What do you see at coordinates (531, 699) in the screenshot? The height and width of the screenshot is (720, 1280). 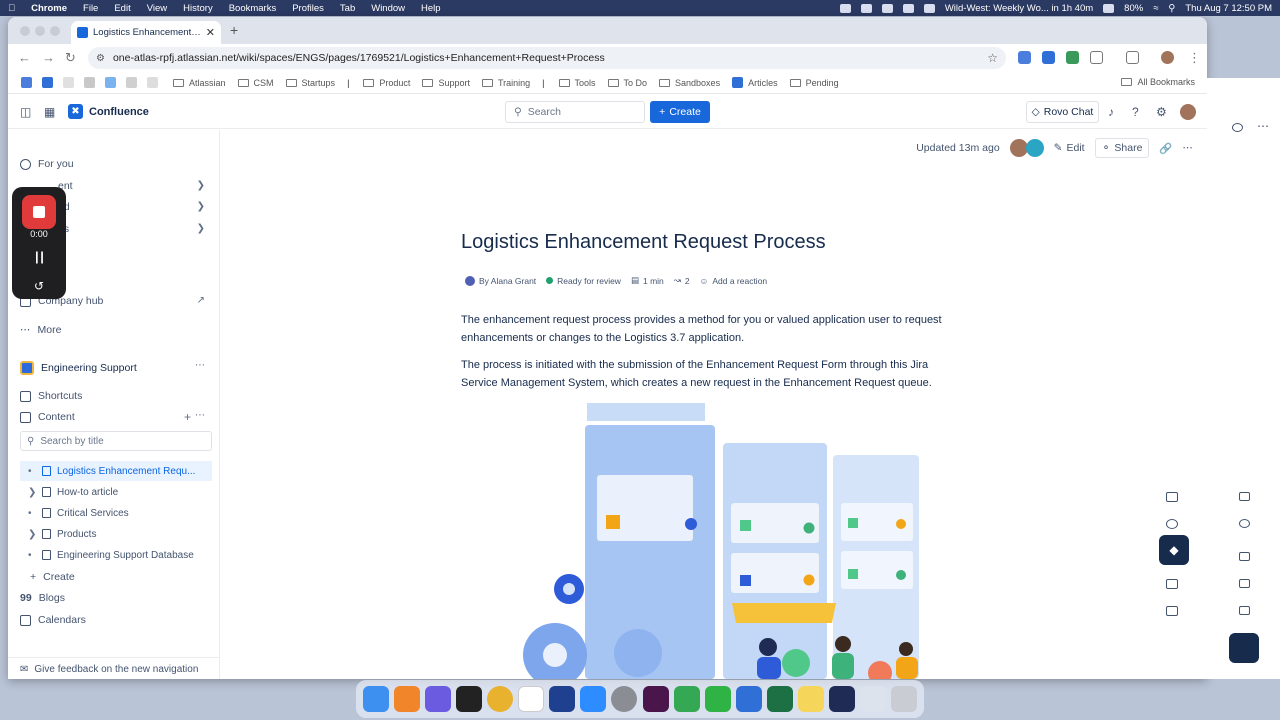 I see `calendar-app-icon` at bounding box center [531, 699].